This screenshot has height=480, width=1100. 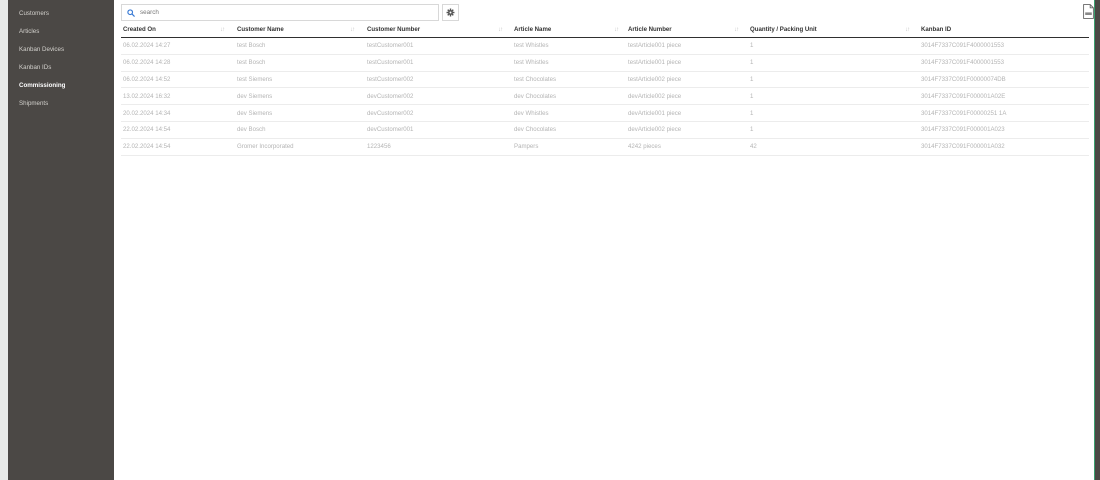 I want to click on cell-article-number: testArticle002 piece, so click(x=655, y=79).